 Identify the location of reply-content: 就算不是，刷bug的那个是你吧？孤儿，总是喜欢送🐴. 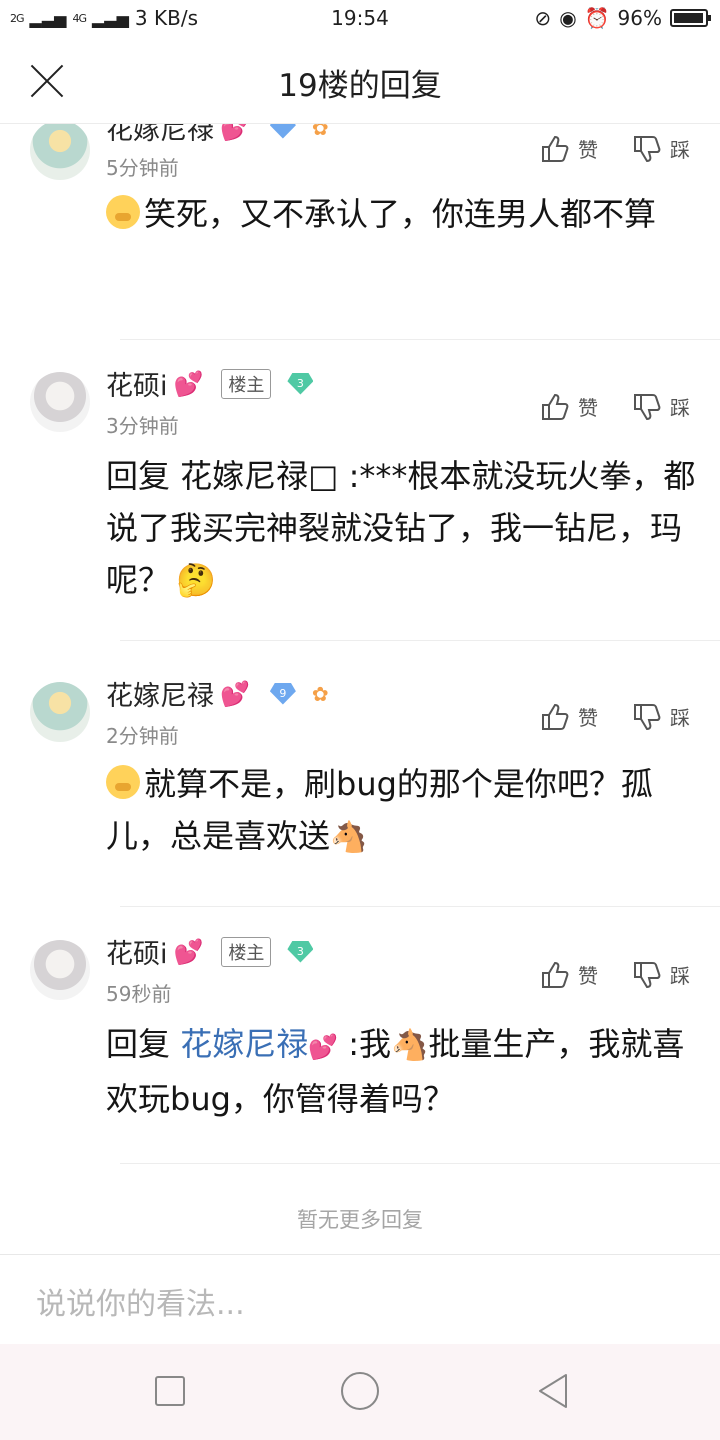
(402, 811).